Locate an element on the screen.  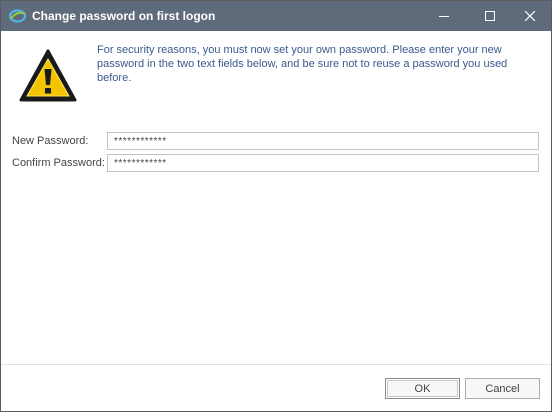
app-logo-icon is located at coordinates (17, 16).